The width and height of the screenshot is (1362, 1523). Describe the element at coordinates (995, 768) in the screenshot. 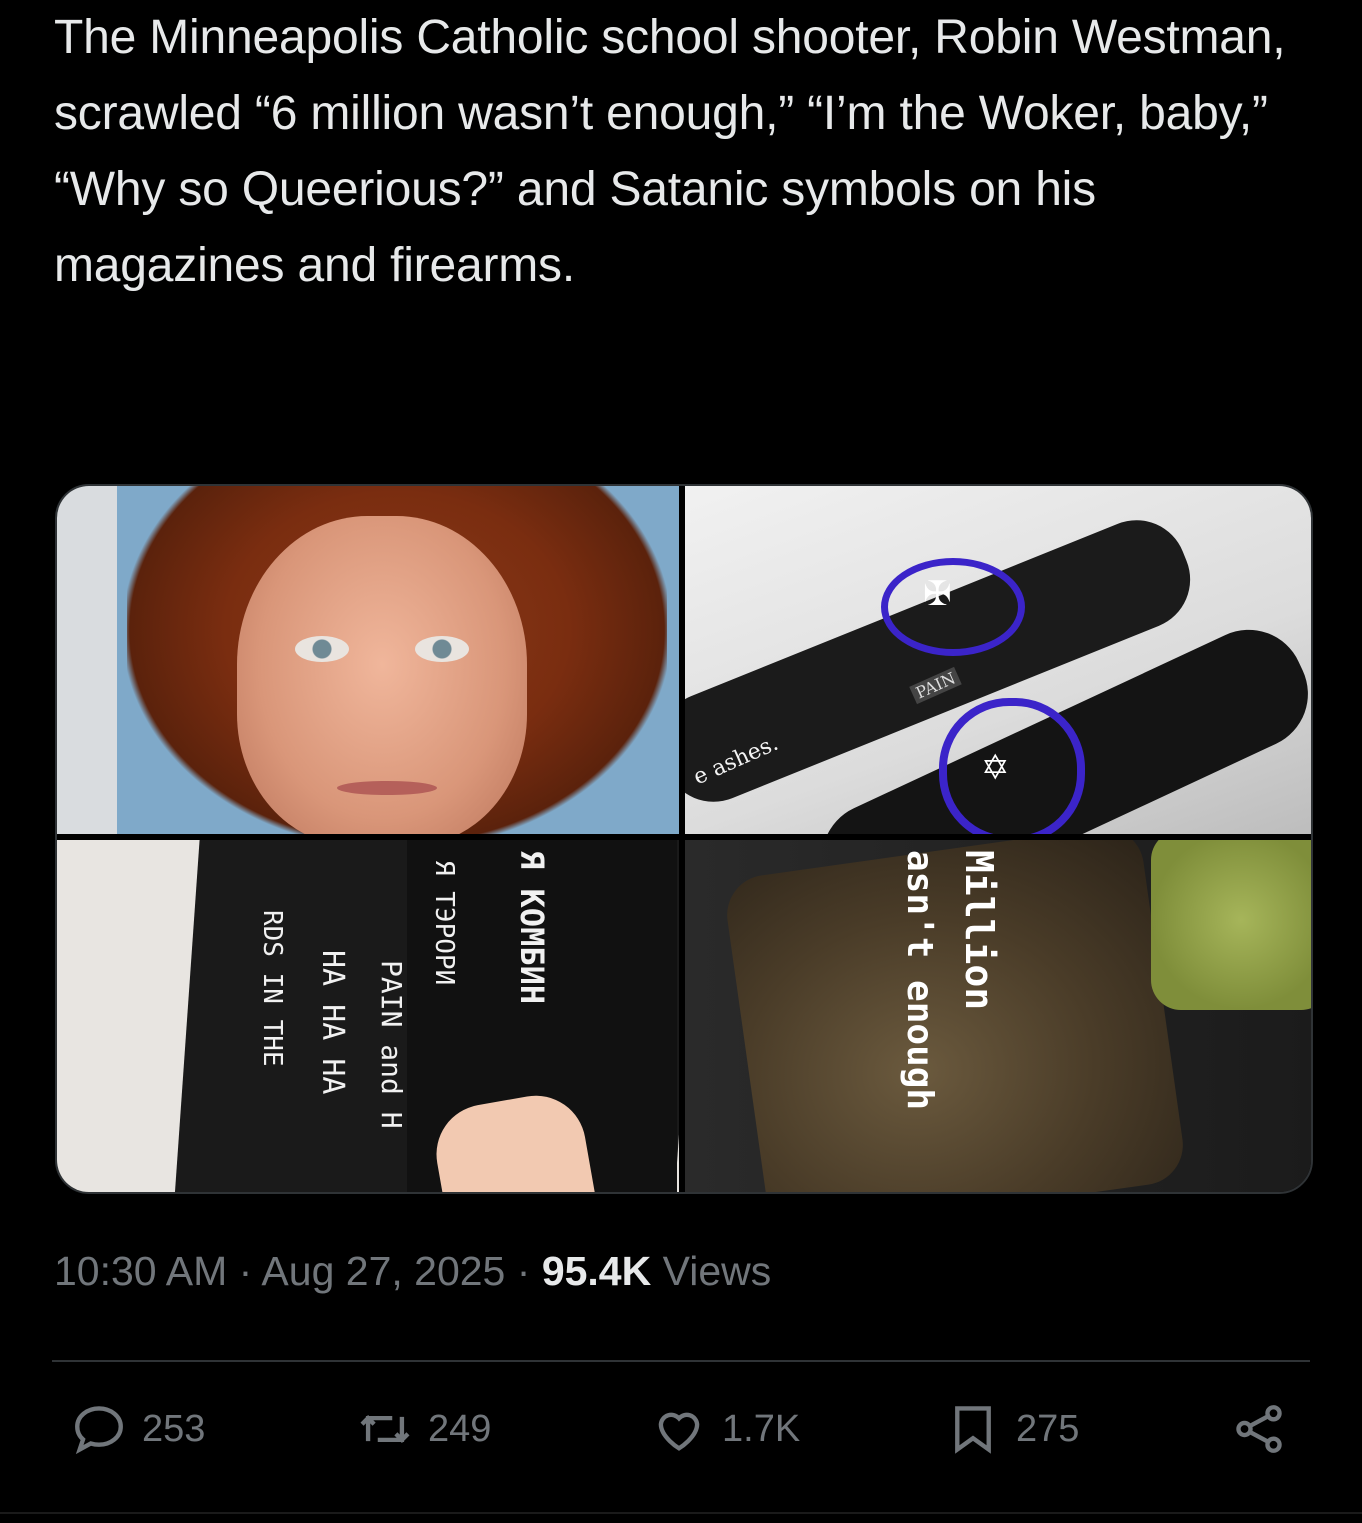

I see `pentagram-icon: ✡` at that location.